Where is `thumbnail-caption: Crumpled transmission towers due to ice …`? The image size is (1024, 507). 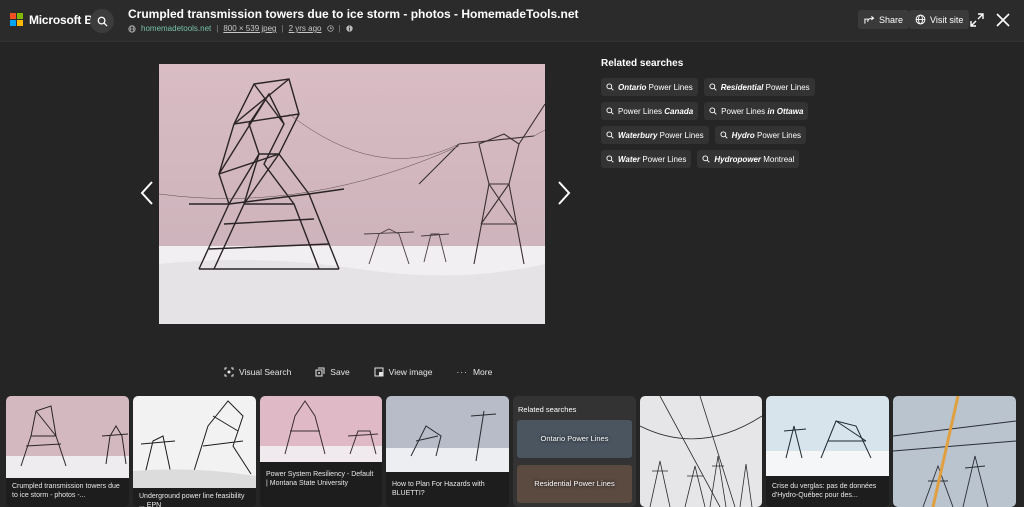
thumbnail-caption: Crumpled transmission towers due to ice … is located at coordinates (66, 491).